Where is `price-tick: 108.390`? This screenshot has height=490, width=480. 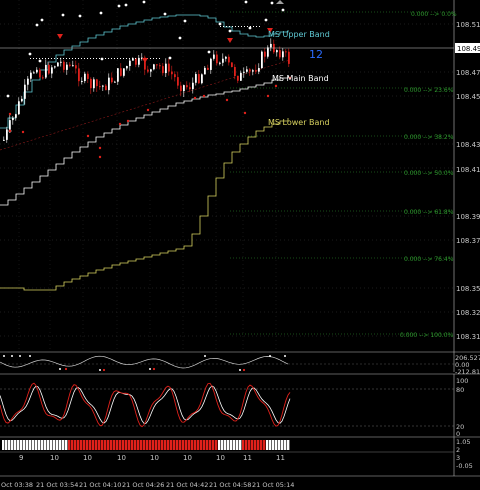 price-tick: 108.390 is located at coordinates (468, 217).